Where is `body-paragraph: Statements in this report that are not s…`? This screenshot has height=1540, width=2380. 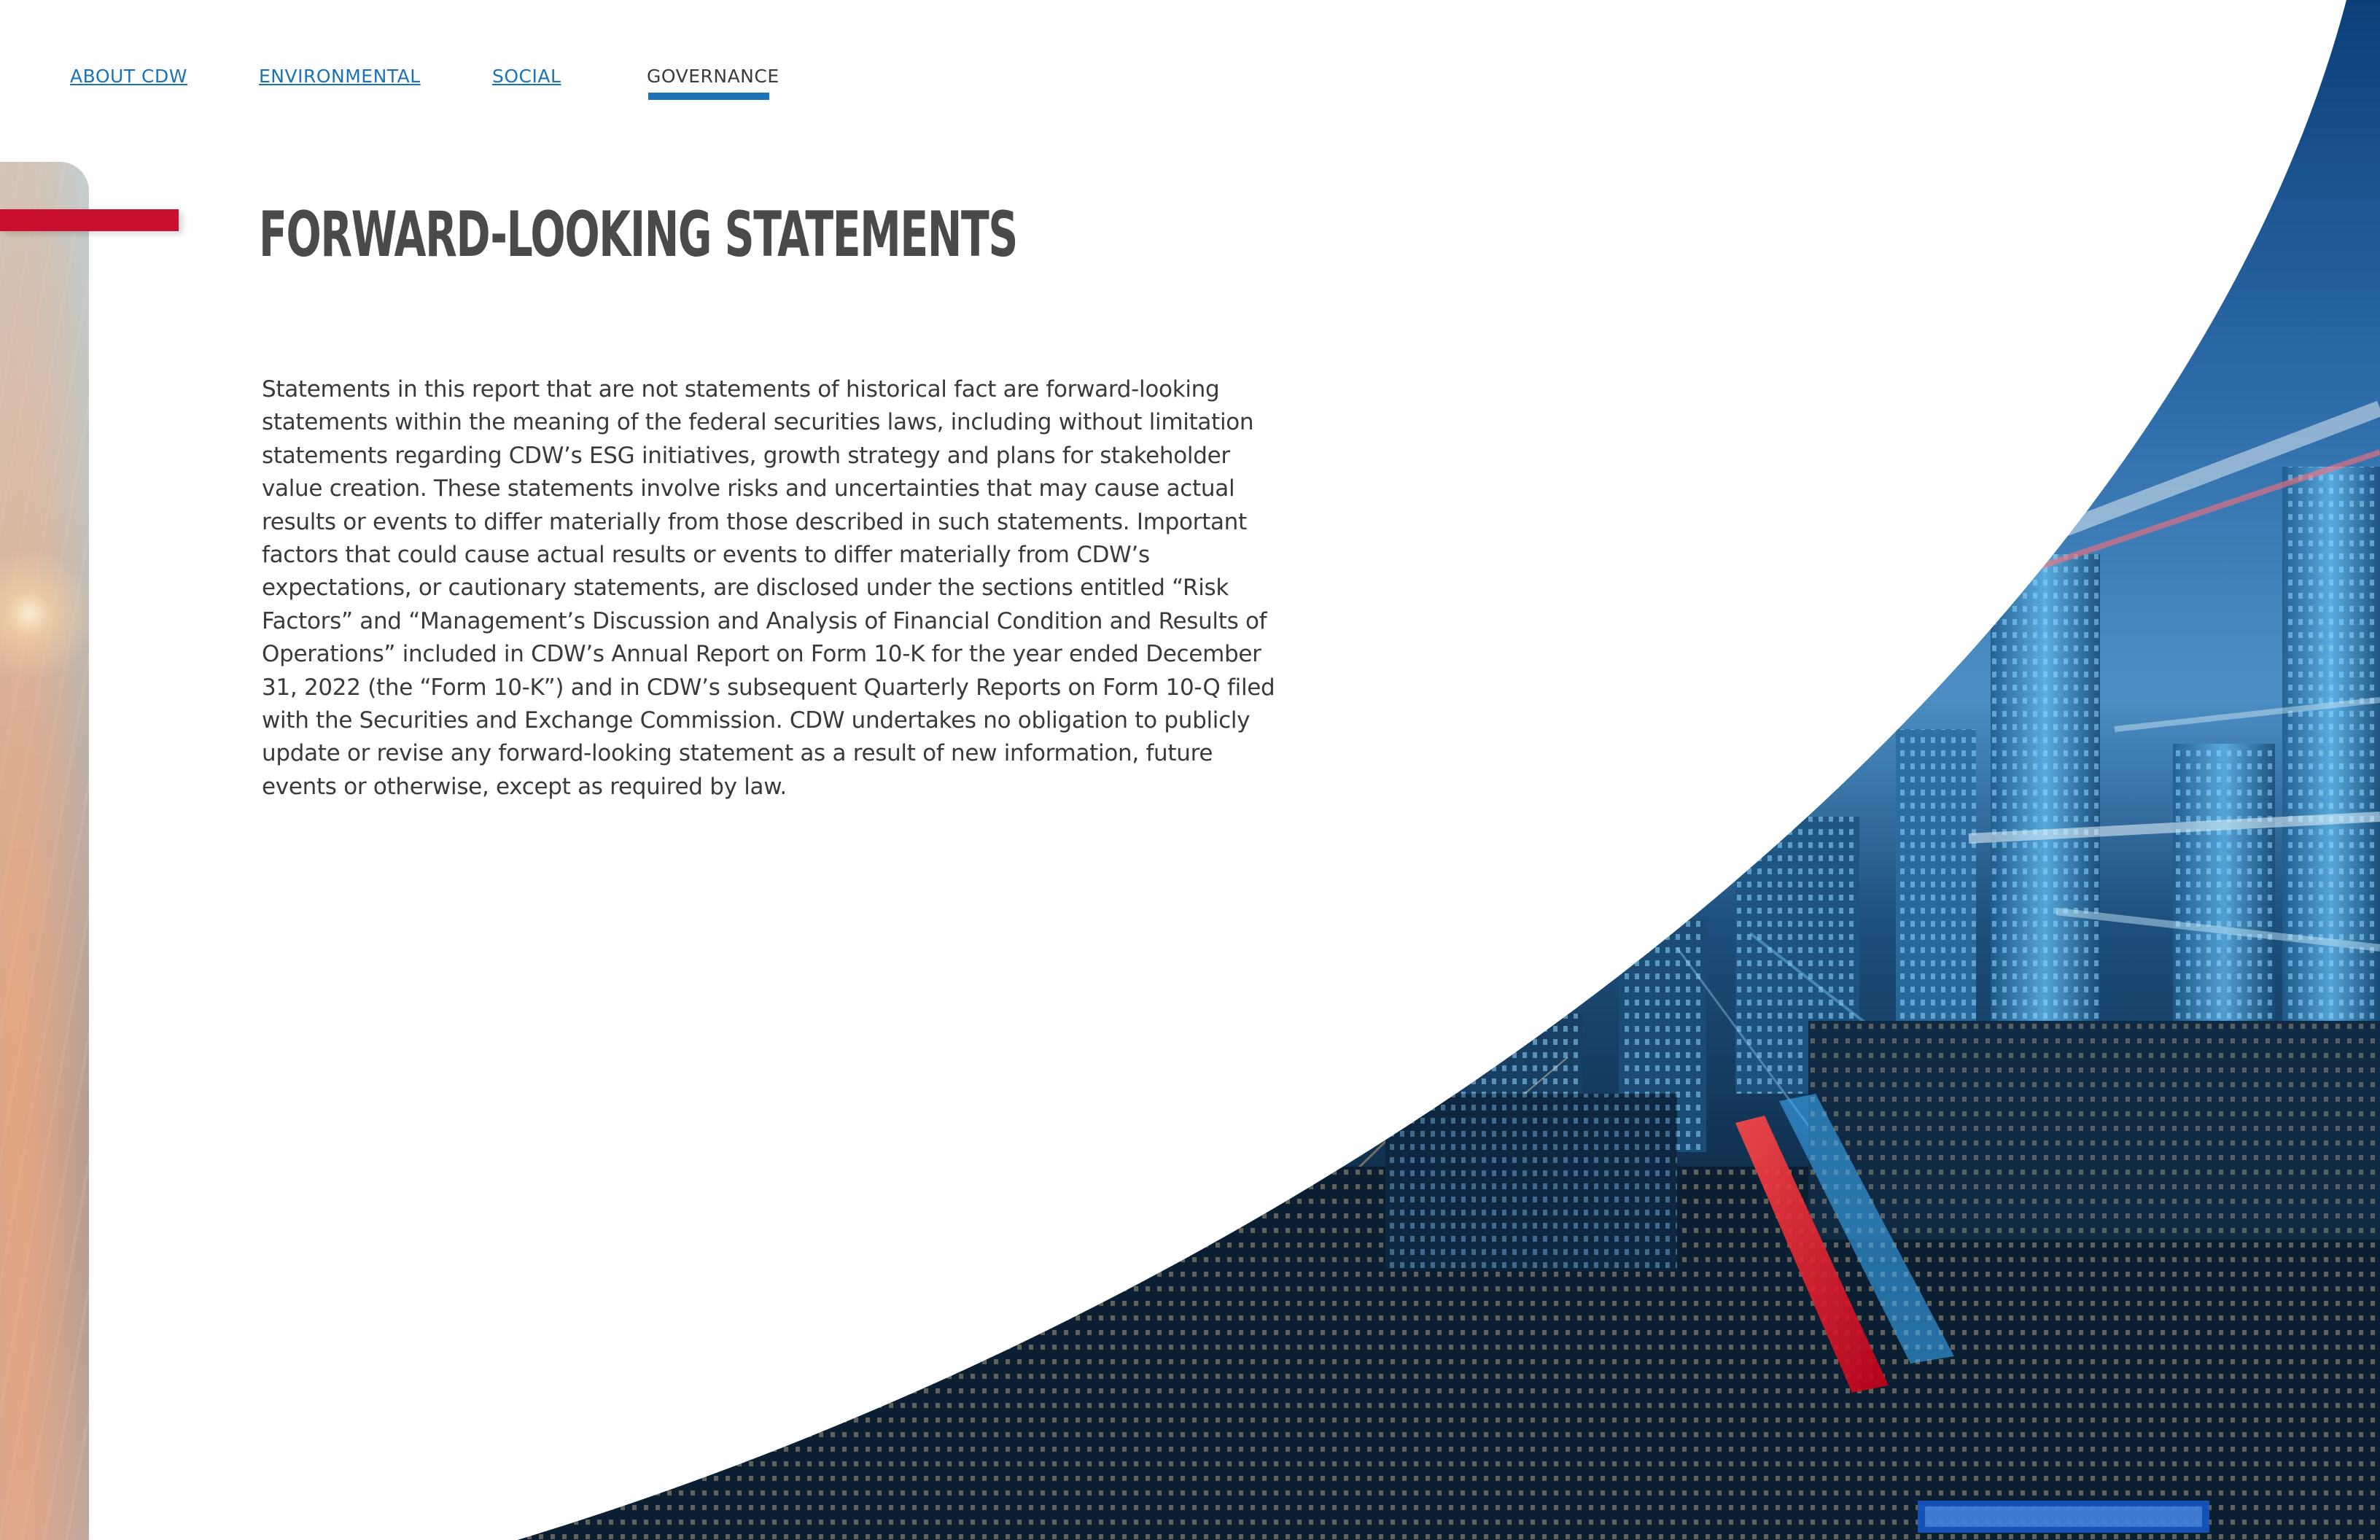 body-paragraph: Statements in this report that are not s… is located at coordinates (768, 588).